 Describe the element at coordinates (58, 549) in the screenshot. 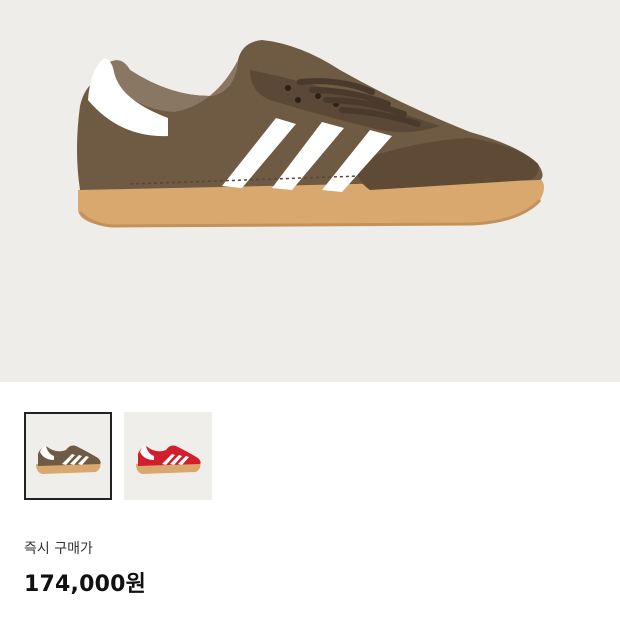

I see `instant-buy-price-label: 즉시 구매가` at that location.